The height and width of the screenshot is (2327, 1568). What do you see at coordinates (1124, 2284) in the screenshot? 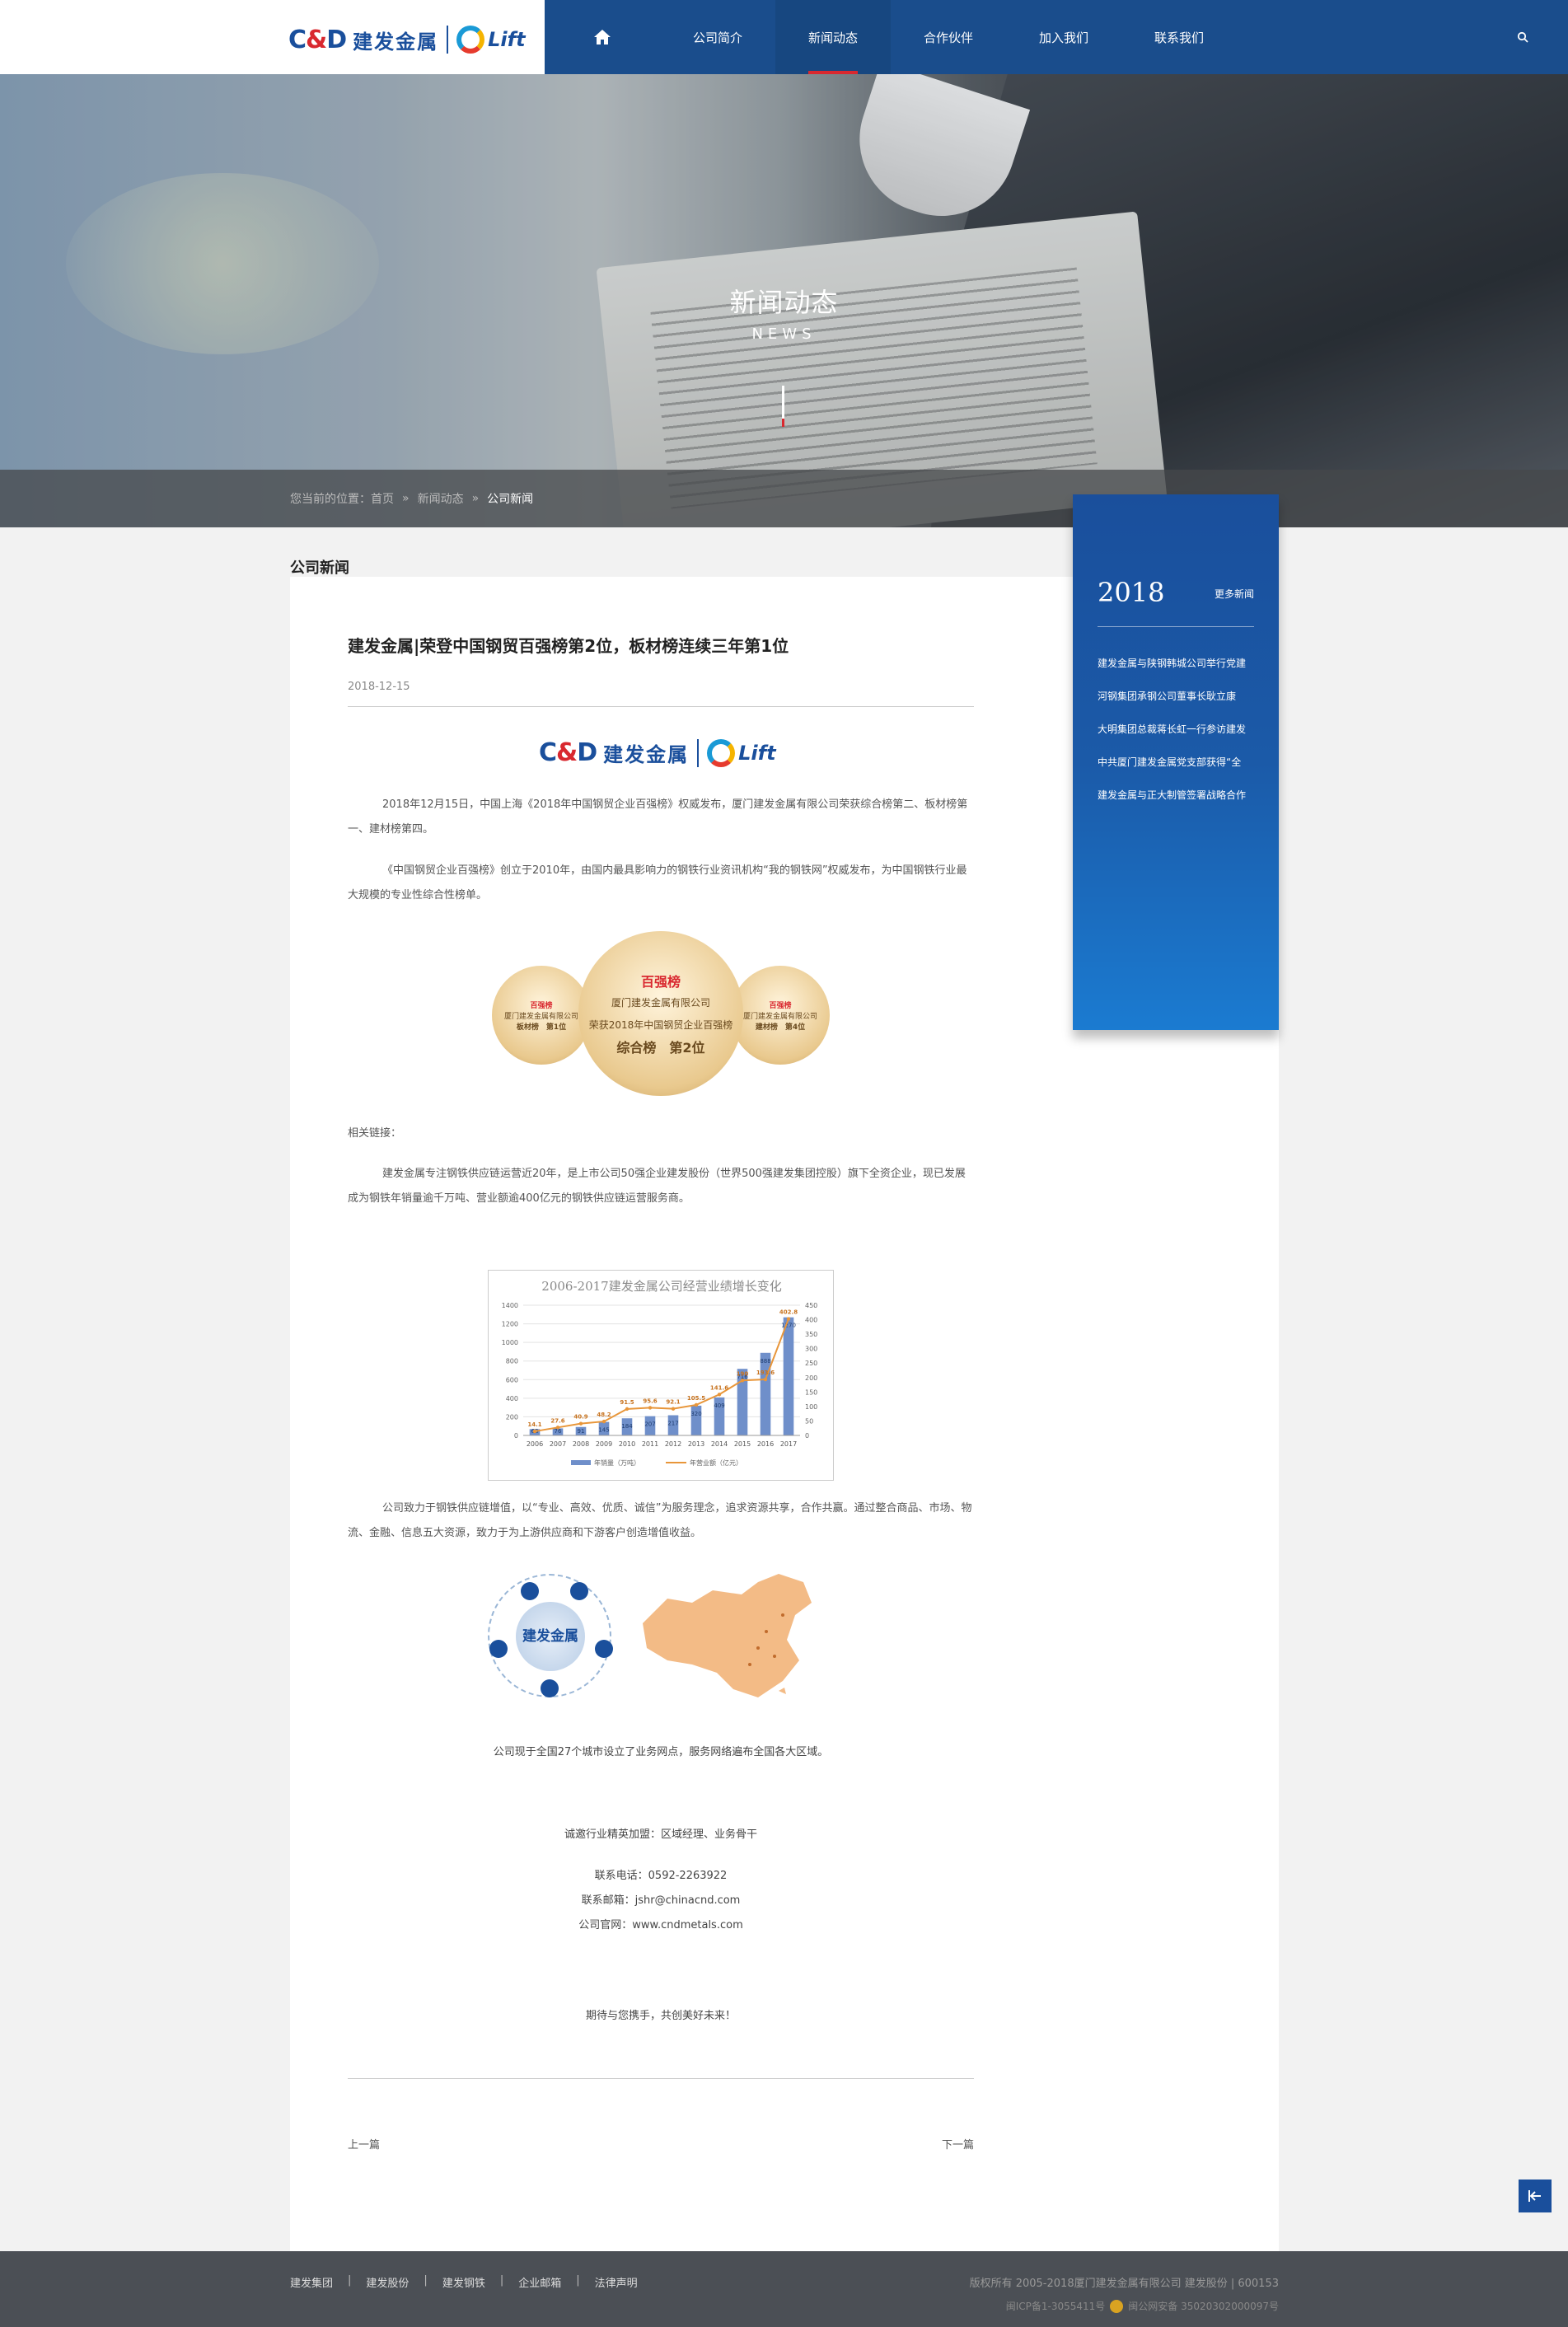
I see `footer-copyright: 版权所有 2005-2018厦门建发金属有限公司 建发股份 | 600153` at bounding box center [1124, 2284].